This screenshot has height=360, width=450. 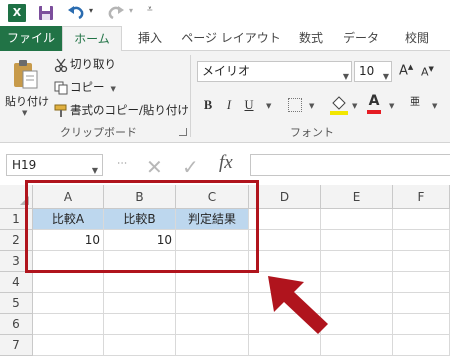 What do you see at coordinates (46, 13) in the screenshot?
I see `save-icon` at bounding box center [46, 13].